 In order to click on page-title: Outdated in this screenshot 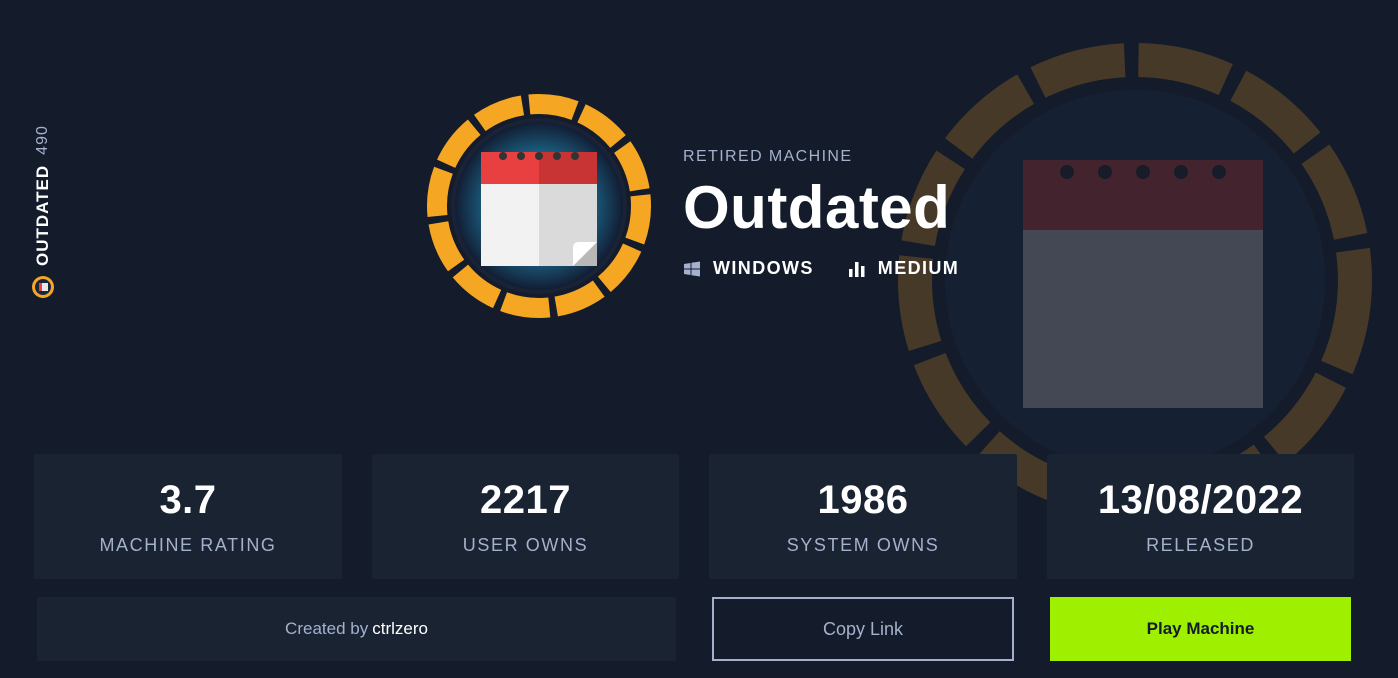, I will do `click(817, 207)`.